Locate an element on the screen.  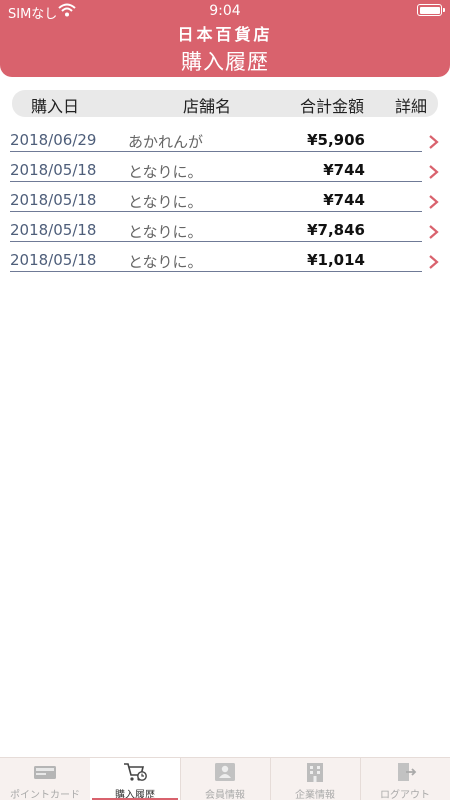
tab-logout: ログアウト is located at coordinates (405, 779).